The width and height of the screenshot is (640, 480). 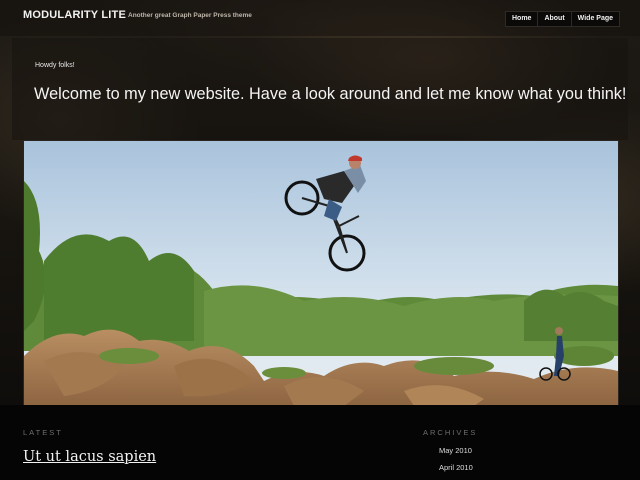 I want to click on site-title-link: MODULARITY LITE, so click(x=74, y=15).